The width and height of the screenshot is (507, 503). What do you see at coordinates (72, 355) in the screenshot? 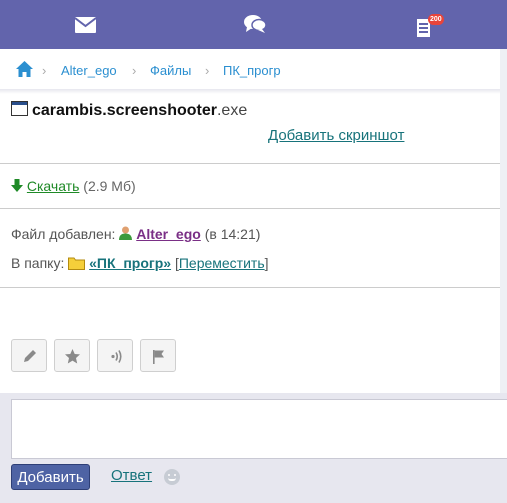
I see `favorite-button` at bounding box center [72, 355].